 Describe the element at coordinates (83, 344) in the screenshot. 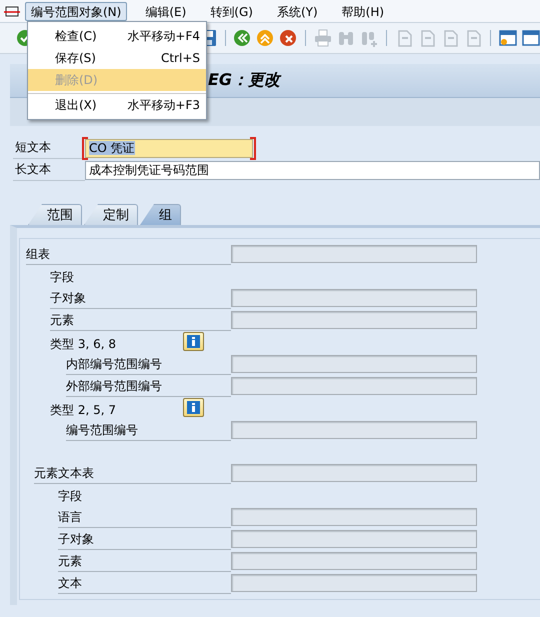

I see `section-label: 类型 3, 6, 8` at that location.